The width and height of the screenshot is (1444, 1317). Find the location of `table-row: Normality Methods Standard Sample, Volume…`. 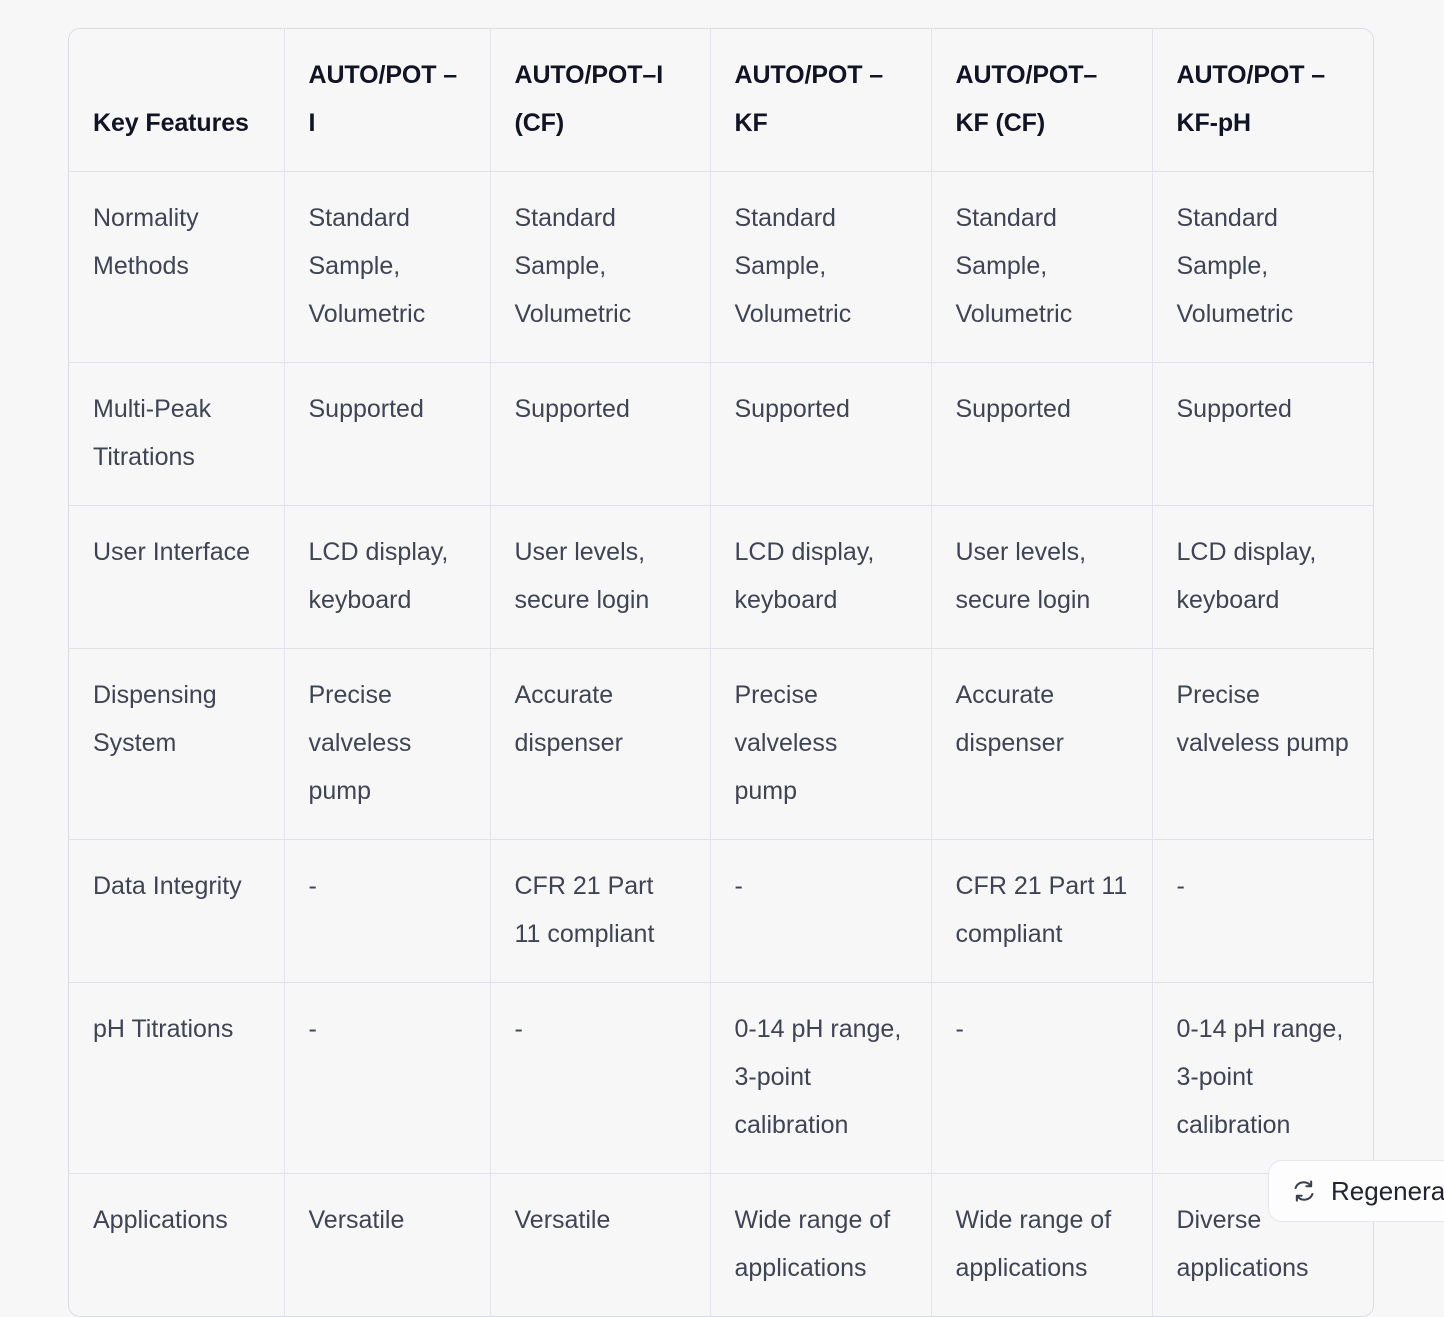

table-row: Normality Methods Standard Sample, Volume… is located at coordinates (721, 267).